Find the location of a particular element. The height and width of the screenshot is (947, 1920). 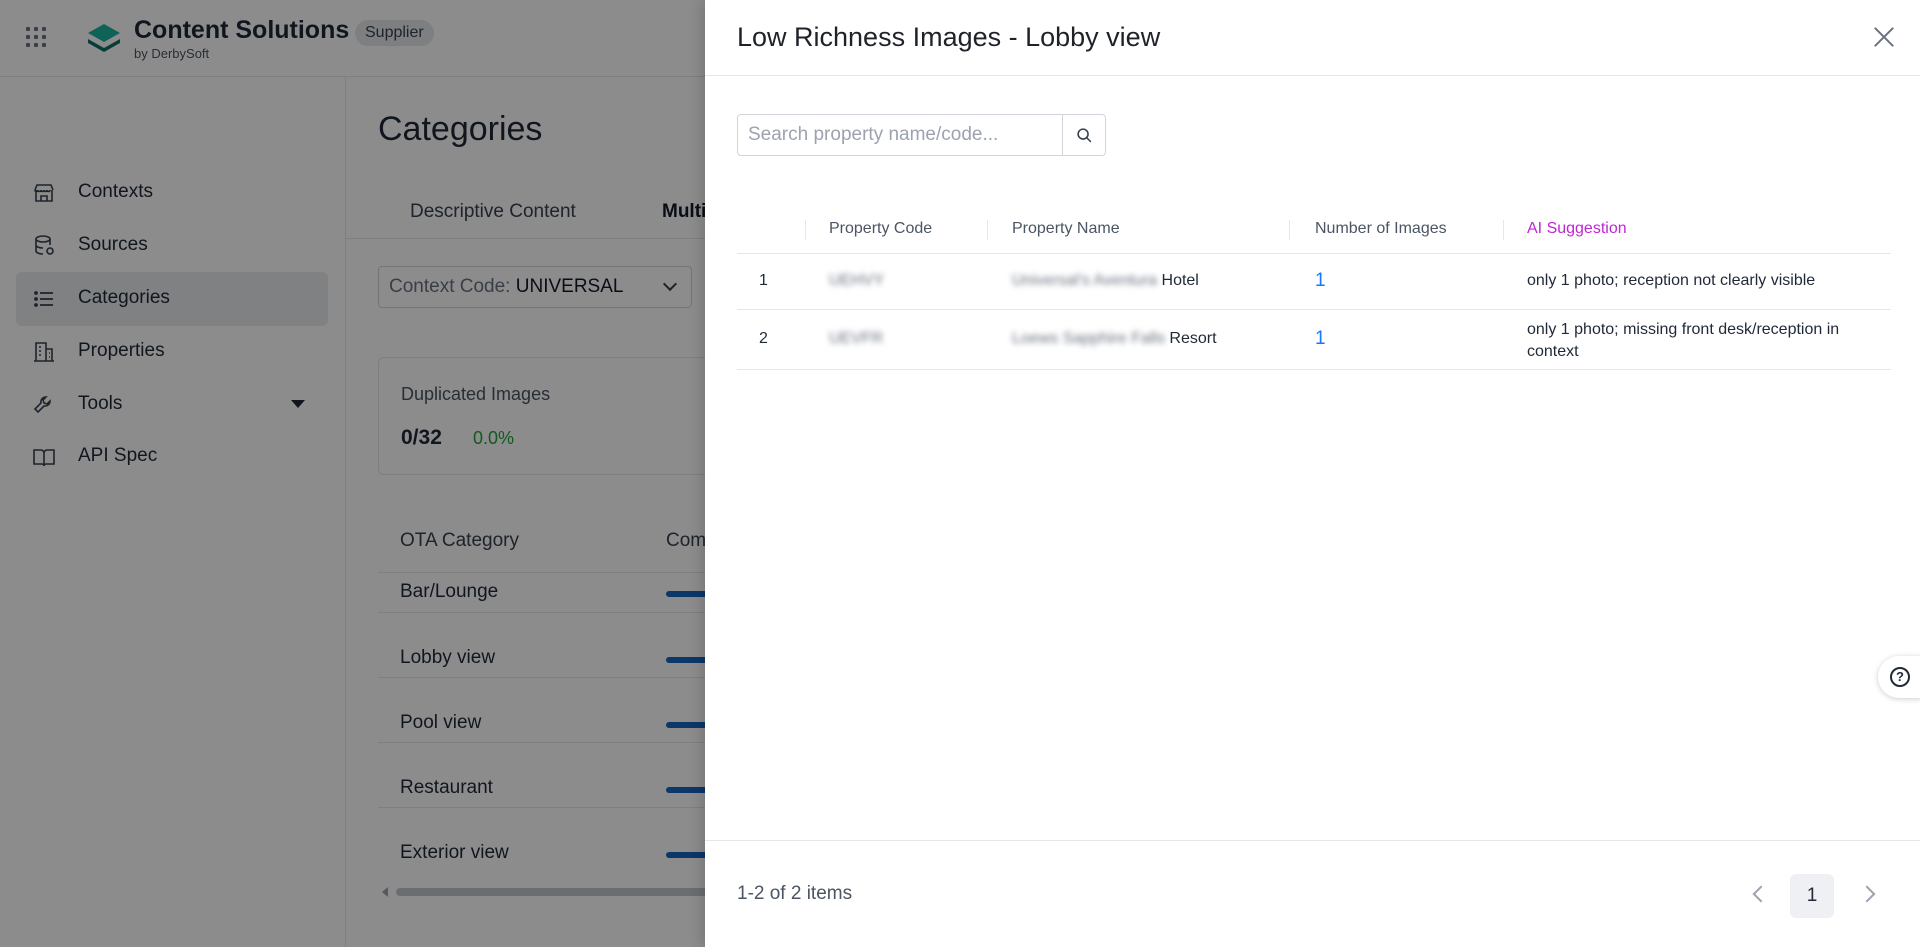

search-button is located at coordinates (1084, 135).